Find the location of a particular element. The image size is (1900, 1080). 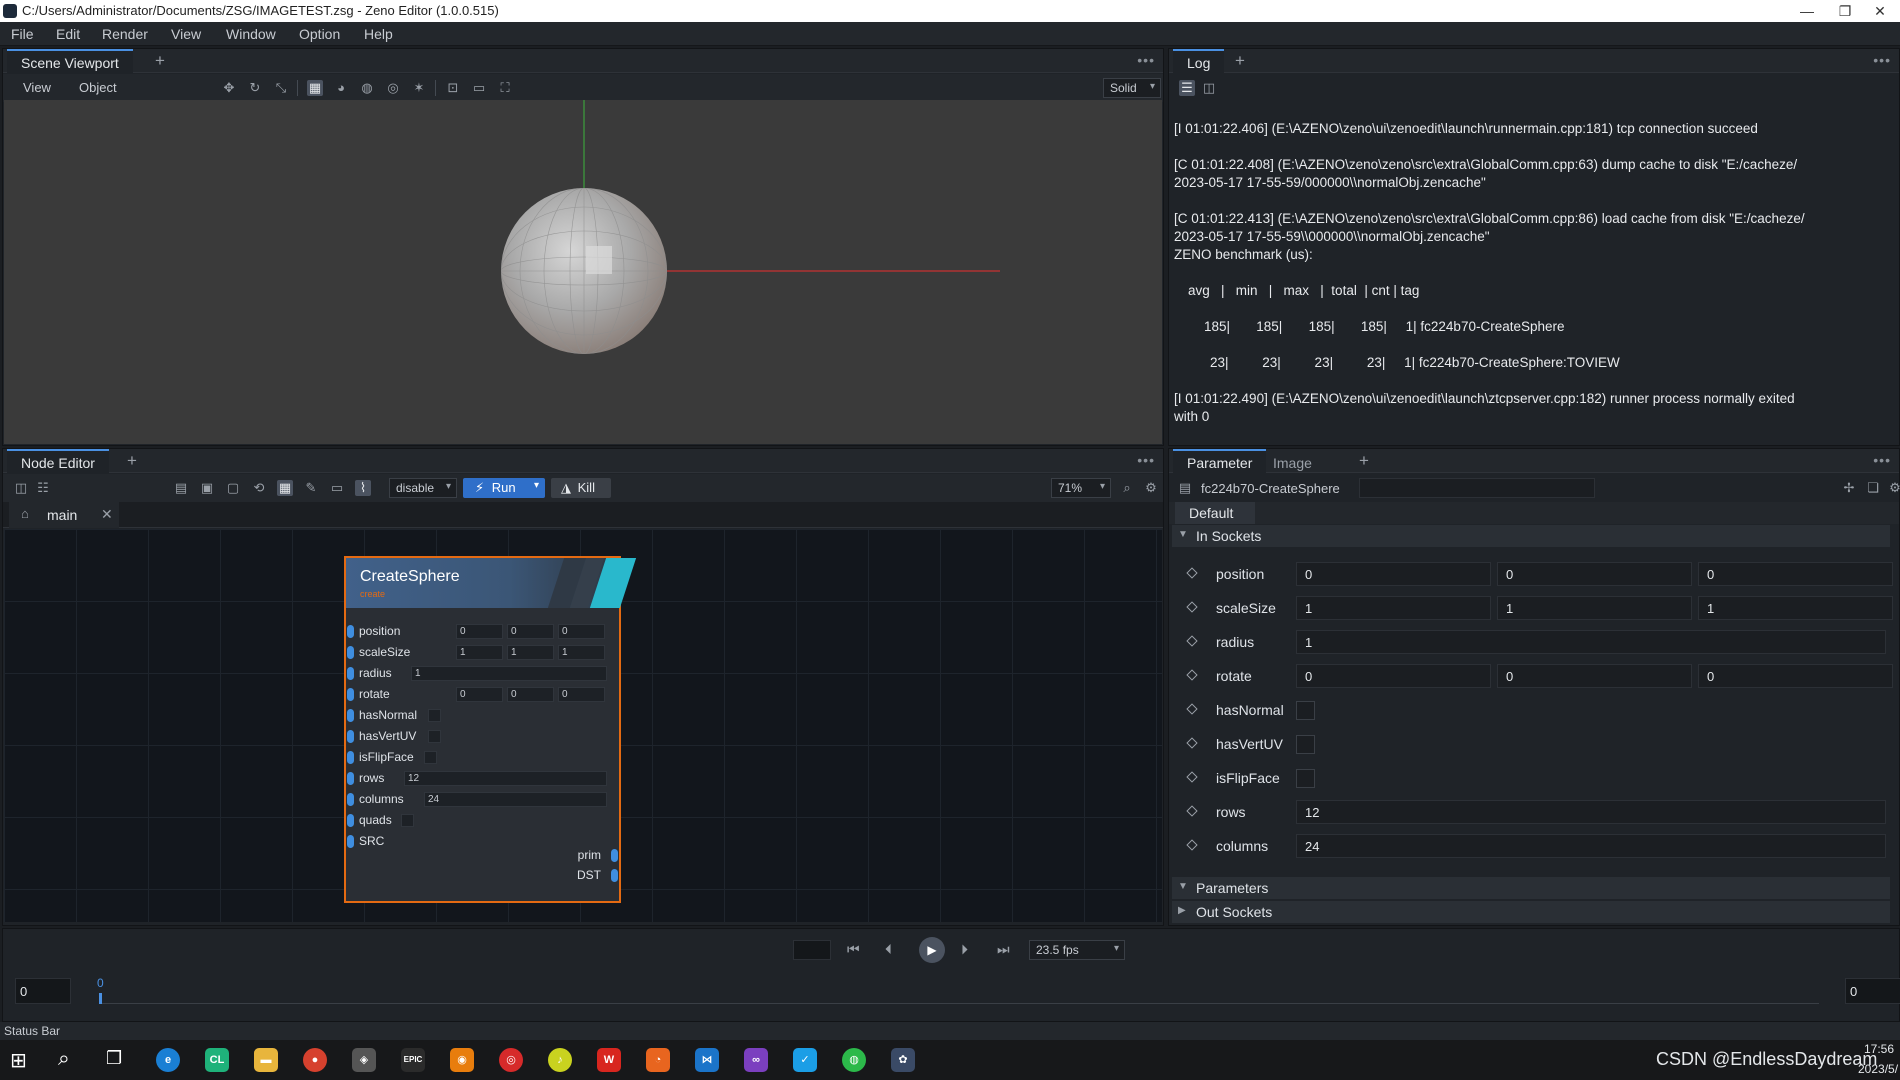

close-tab-icon: ✕ is located at coordinates (107, 514).